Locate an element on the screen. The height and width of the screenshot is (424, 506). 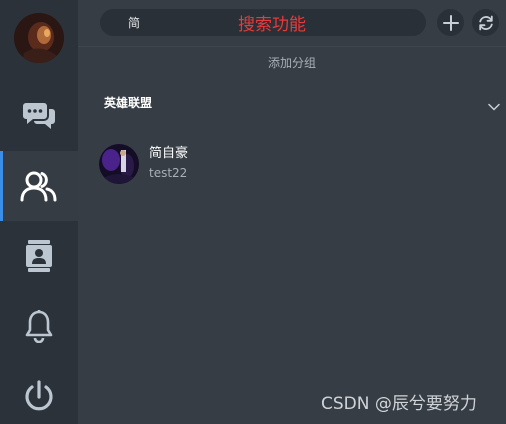
search-input is located at coordinates (178, 22).